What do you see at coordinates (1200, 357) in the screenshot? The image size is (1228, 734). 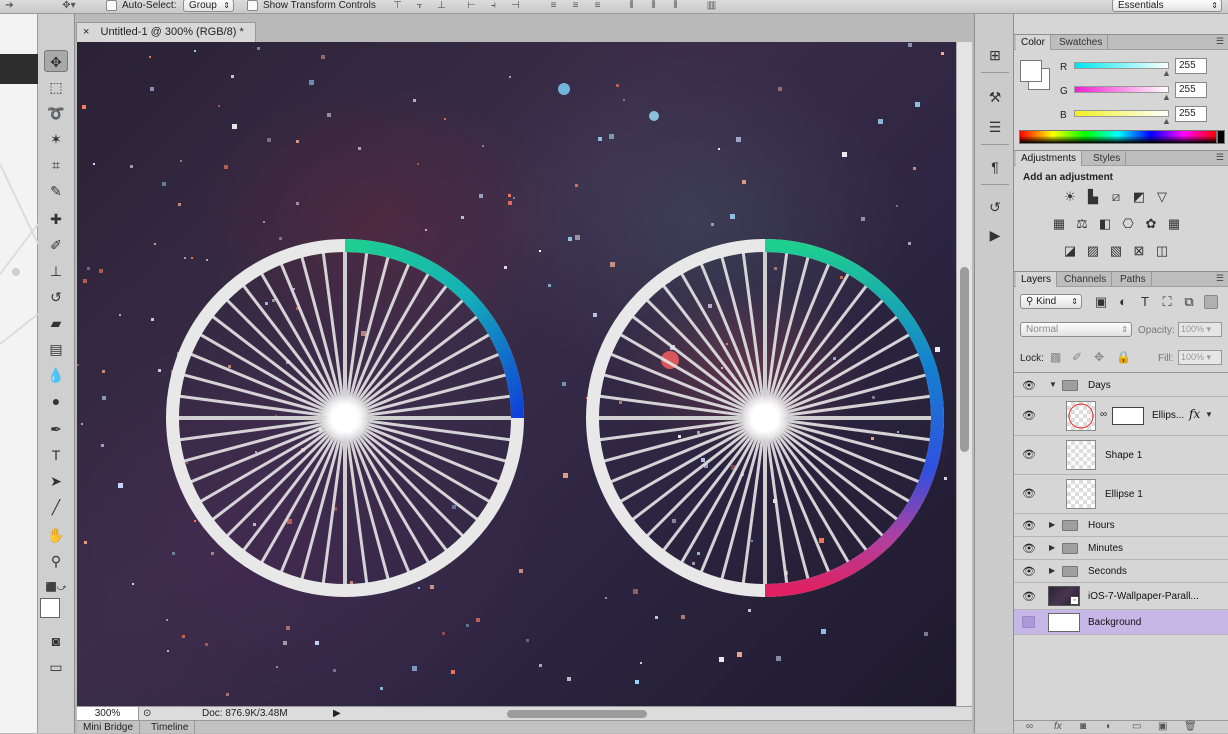 I see `fill-field: 100% ▾` at bounding box center [1200, 357].